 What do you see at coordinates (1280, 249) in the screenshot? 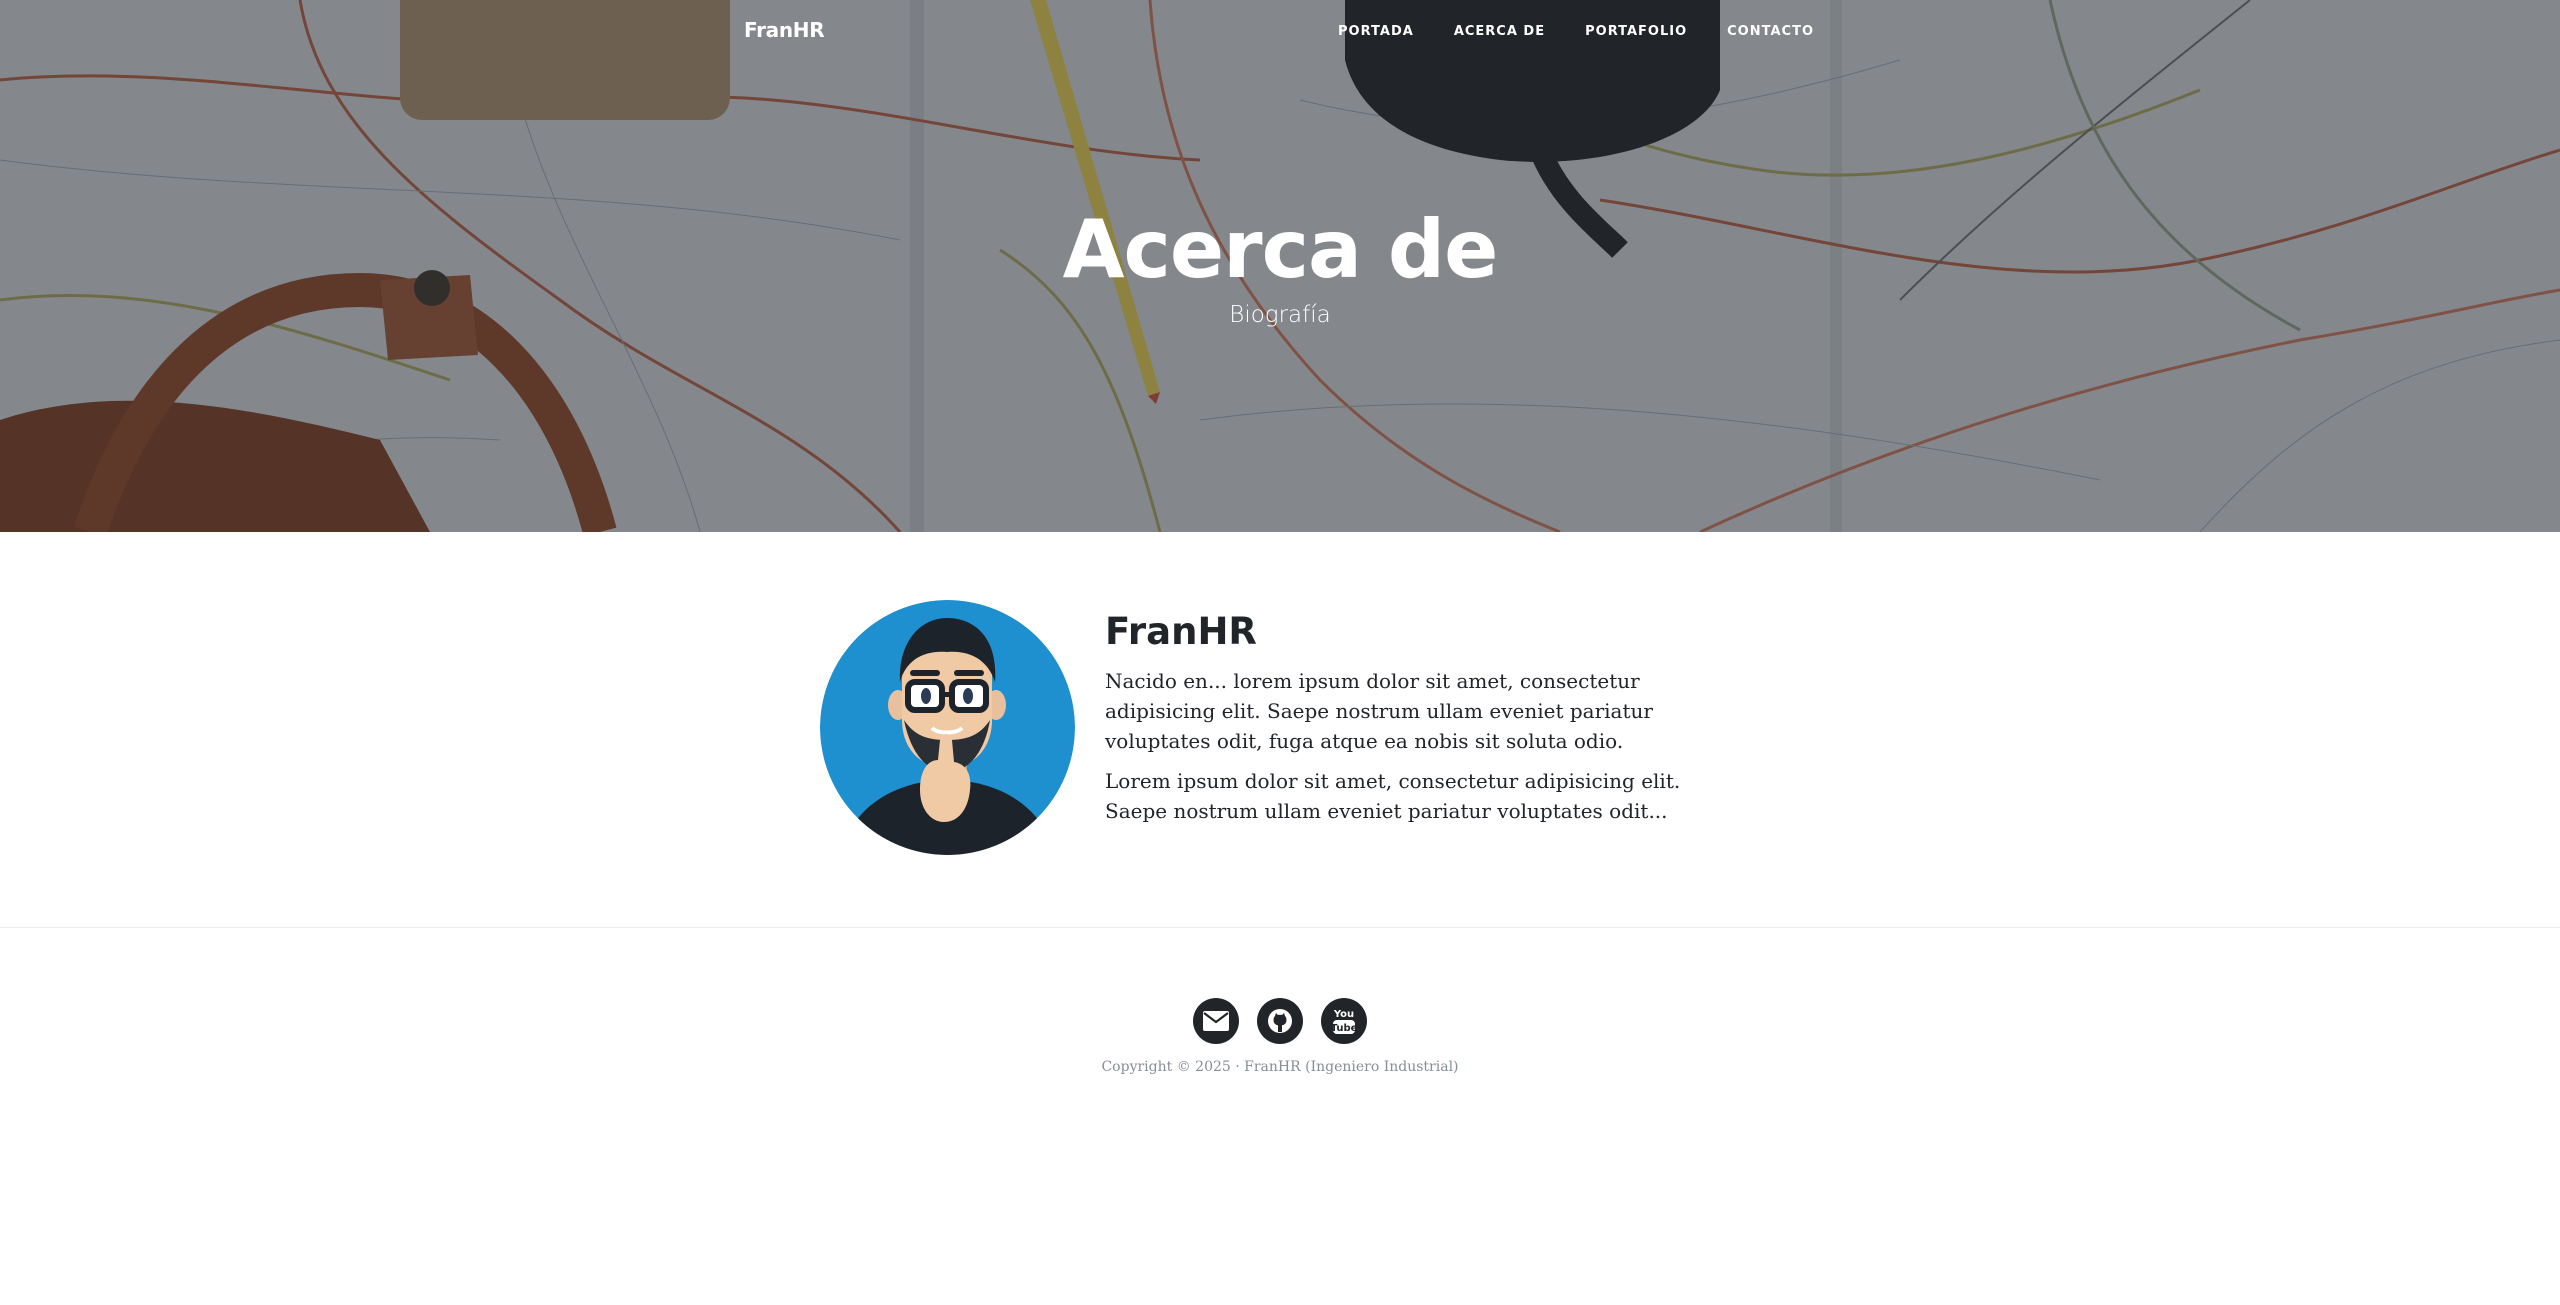
I see `page-title: Acerca de` at bounding box center [1280, 249].